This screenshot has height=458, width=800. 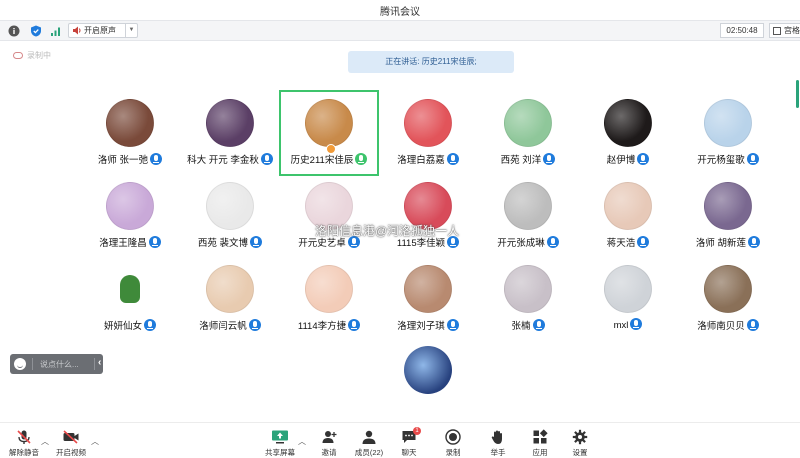 I want to click on grid-icon, so click(x=777, y=31).